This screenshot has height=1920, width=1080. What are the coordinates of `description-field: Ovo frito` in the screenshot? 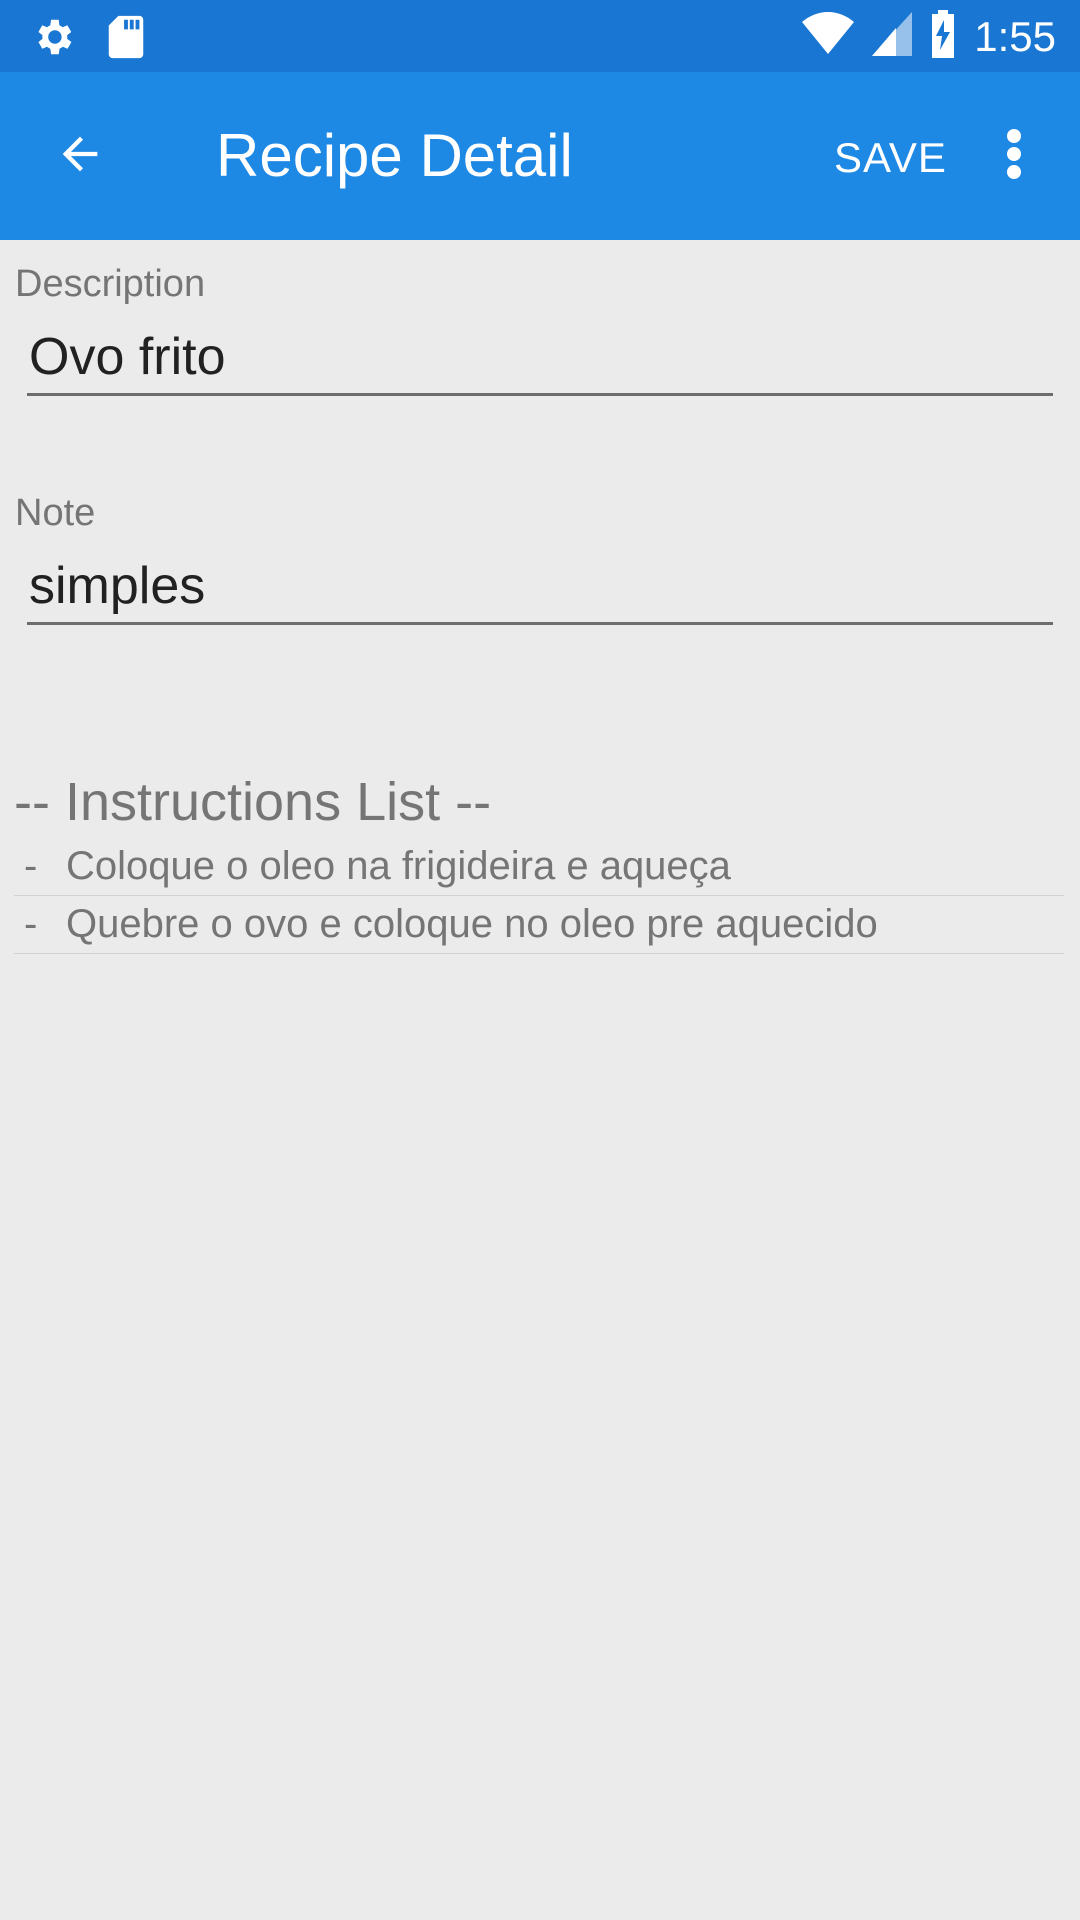 It's located at (540, 359).